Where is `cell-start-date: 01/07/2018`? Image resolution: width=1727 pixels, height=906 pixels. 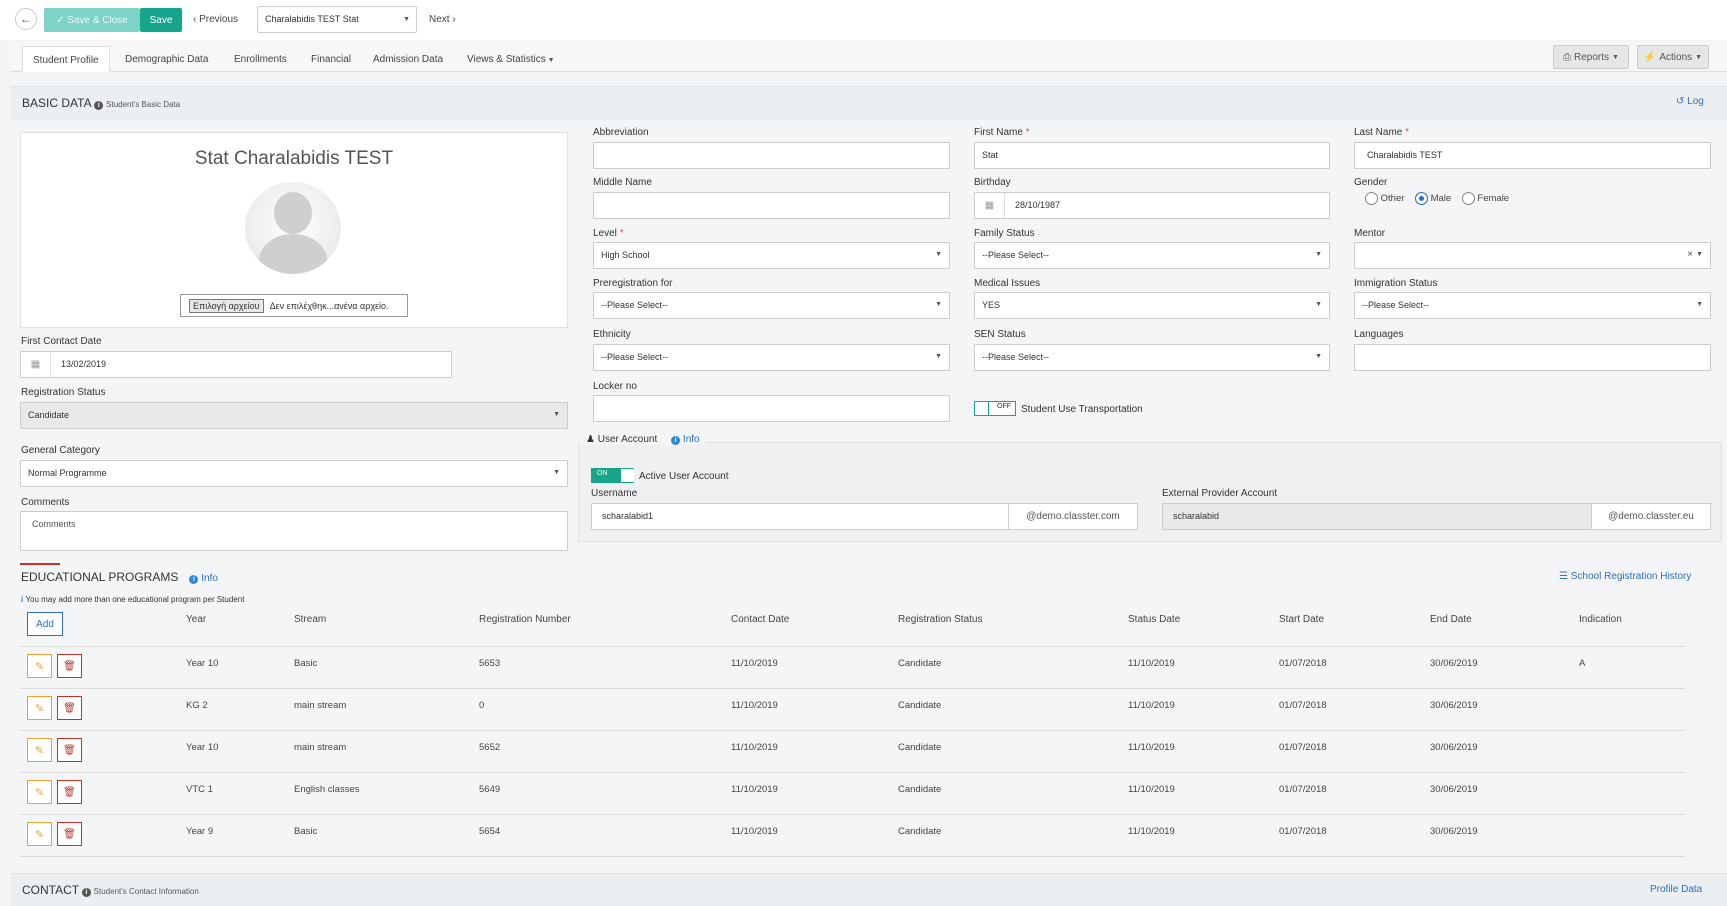
cell-start-date: 01/07/2018 is located at coordinates (1303, 831).